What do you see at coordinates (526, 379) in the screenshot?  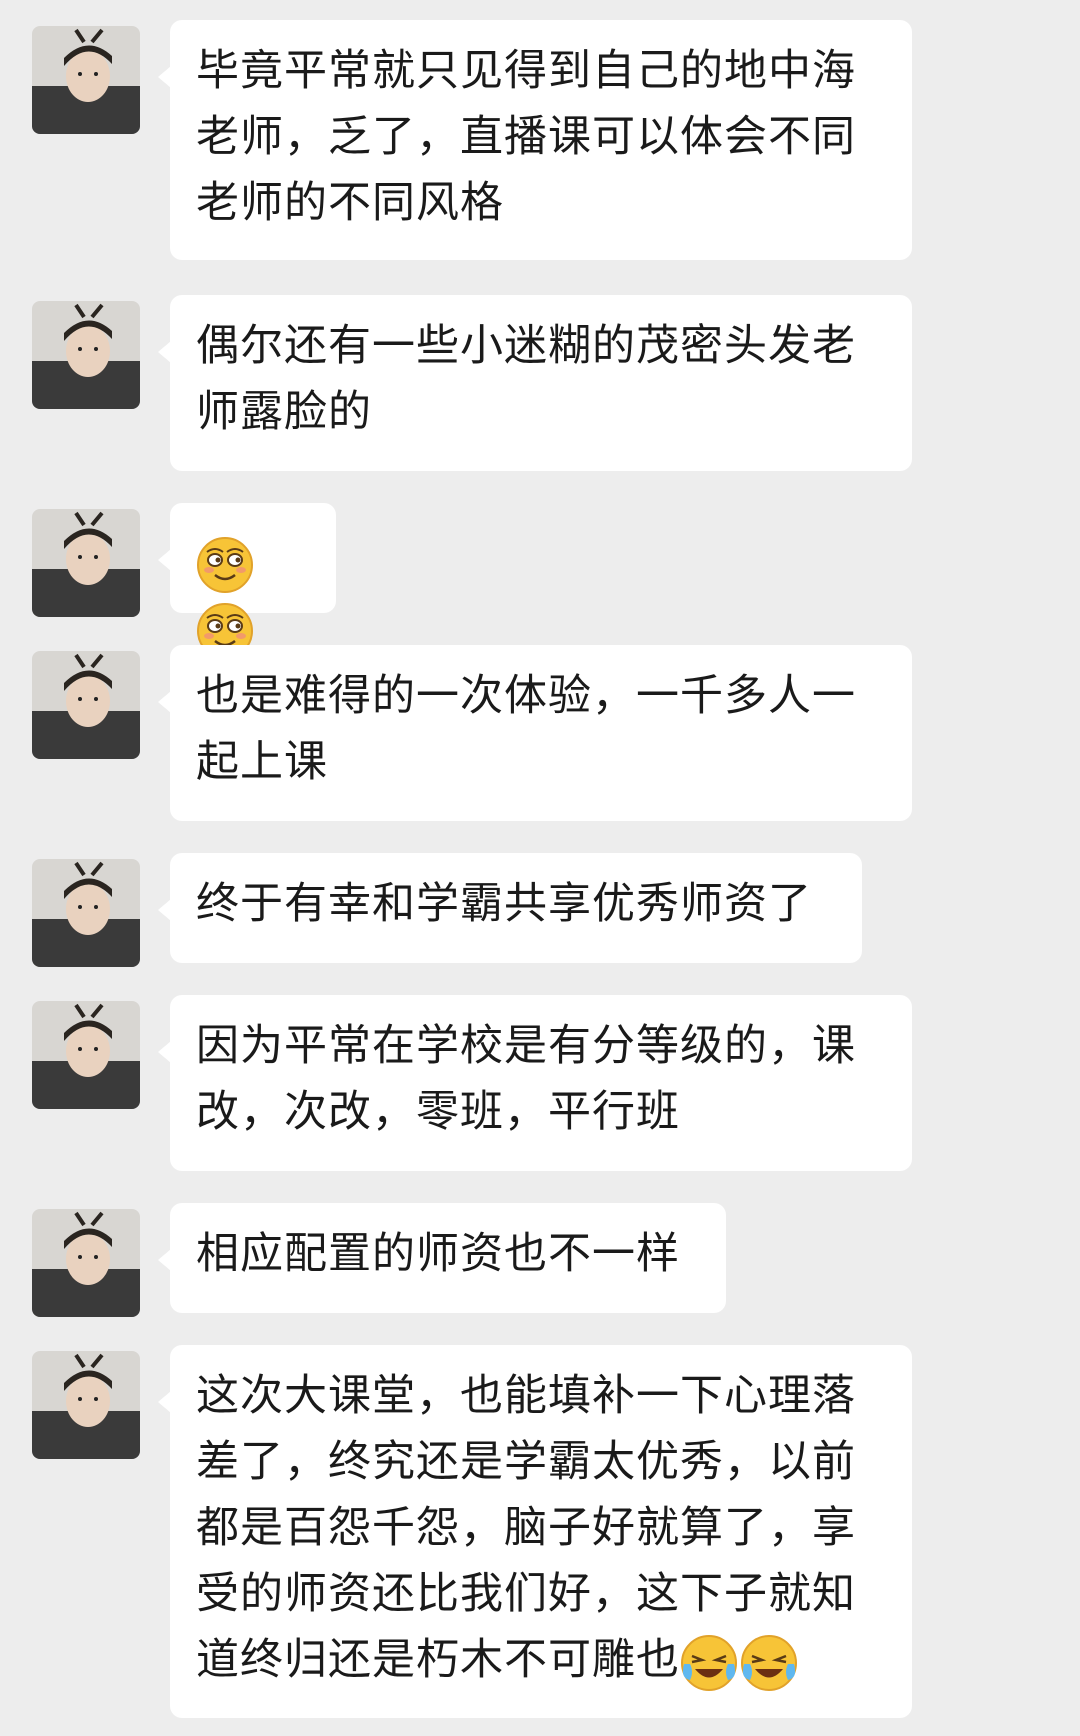 I see `message-text: 偶尔还有一些小迷糊的茂密头发老师露脸的` at bounding box center [526, 379].